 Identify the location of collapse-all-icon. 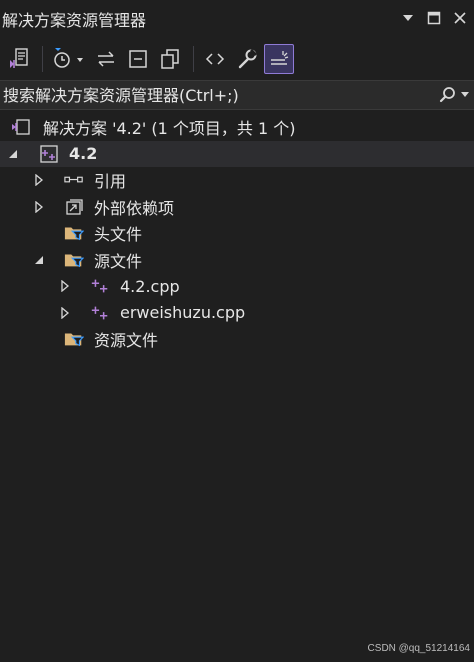
(138, 59).